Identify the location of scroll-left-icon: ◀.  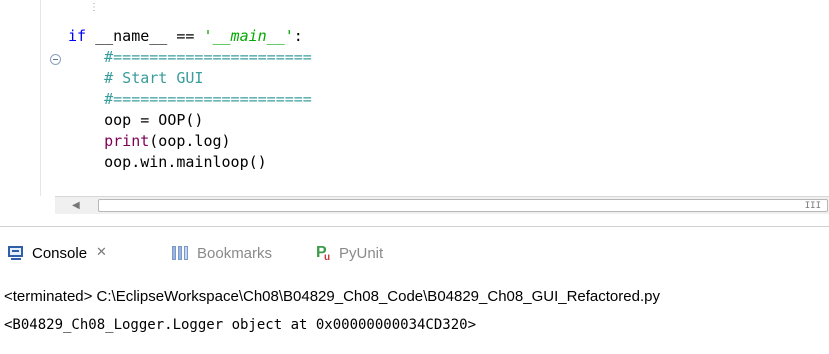
(77, 206).